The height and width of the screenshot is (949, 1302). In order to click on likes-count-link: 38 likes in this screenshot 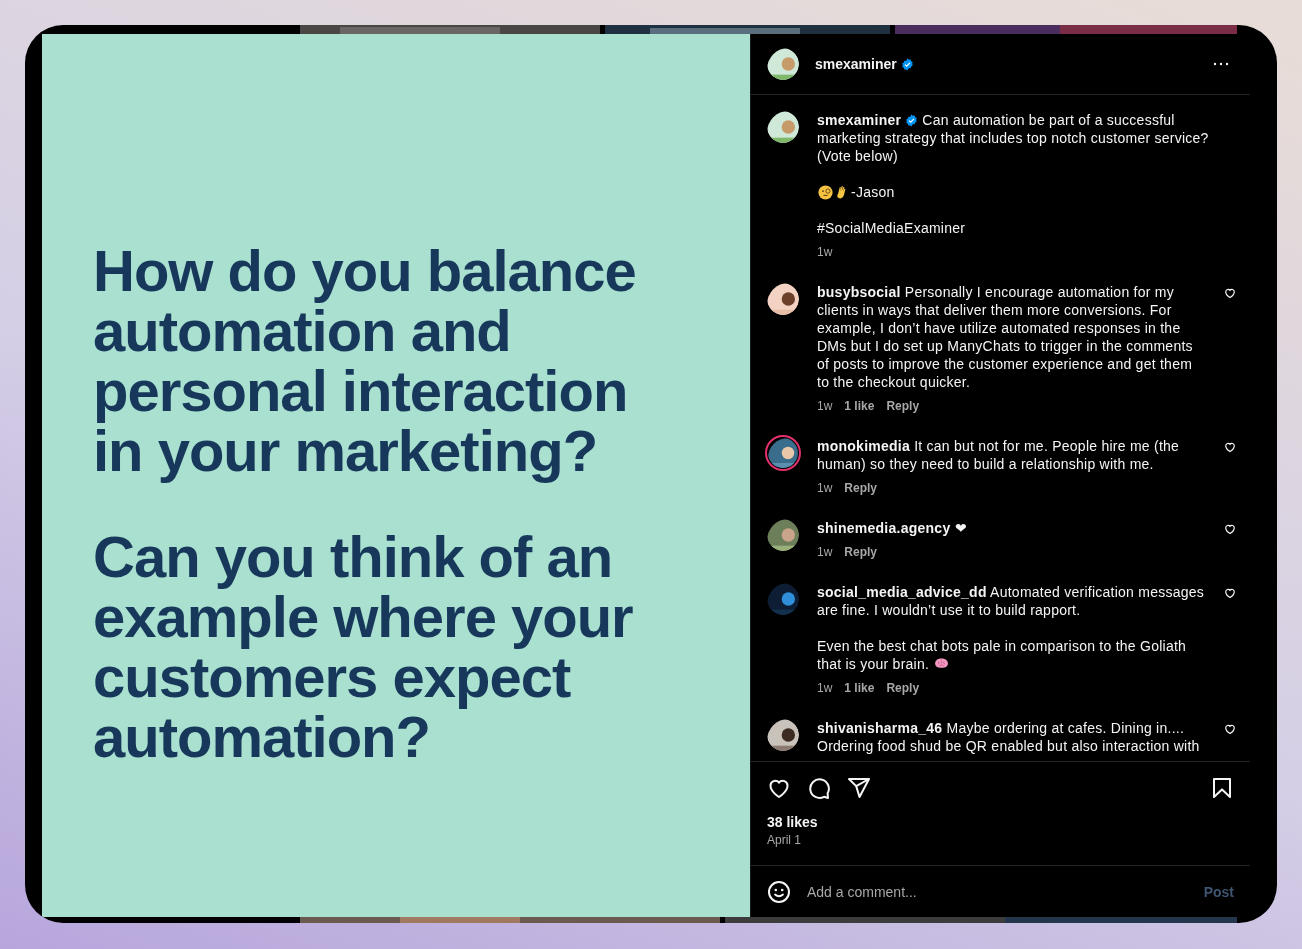, I will do `click(792, 822)`.